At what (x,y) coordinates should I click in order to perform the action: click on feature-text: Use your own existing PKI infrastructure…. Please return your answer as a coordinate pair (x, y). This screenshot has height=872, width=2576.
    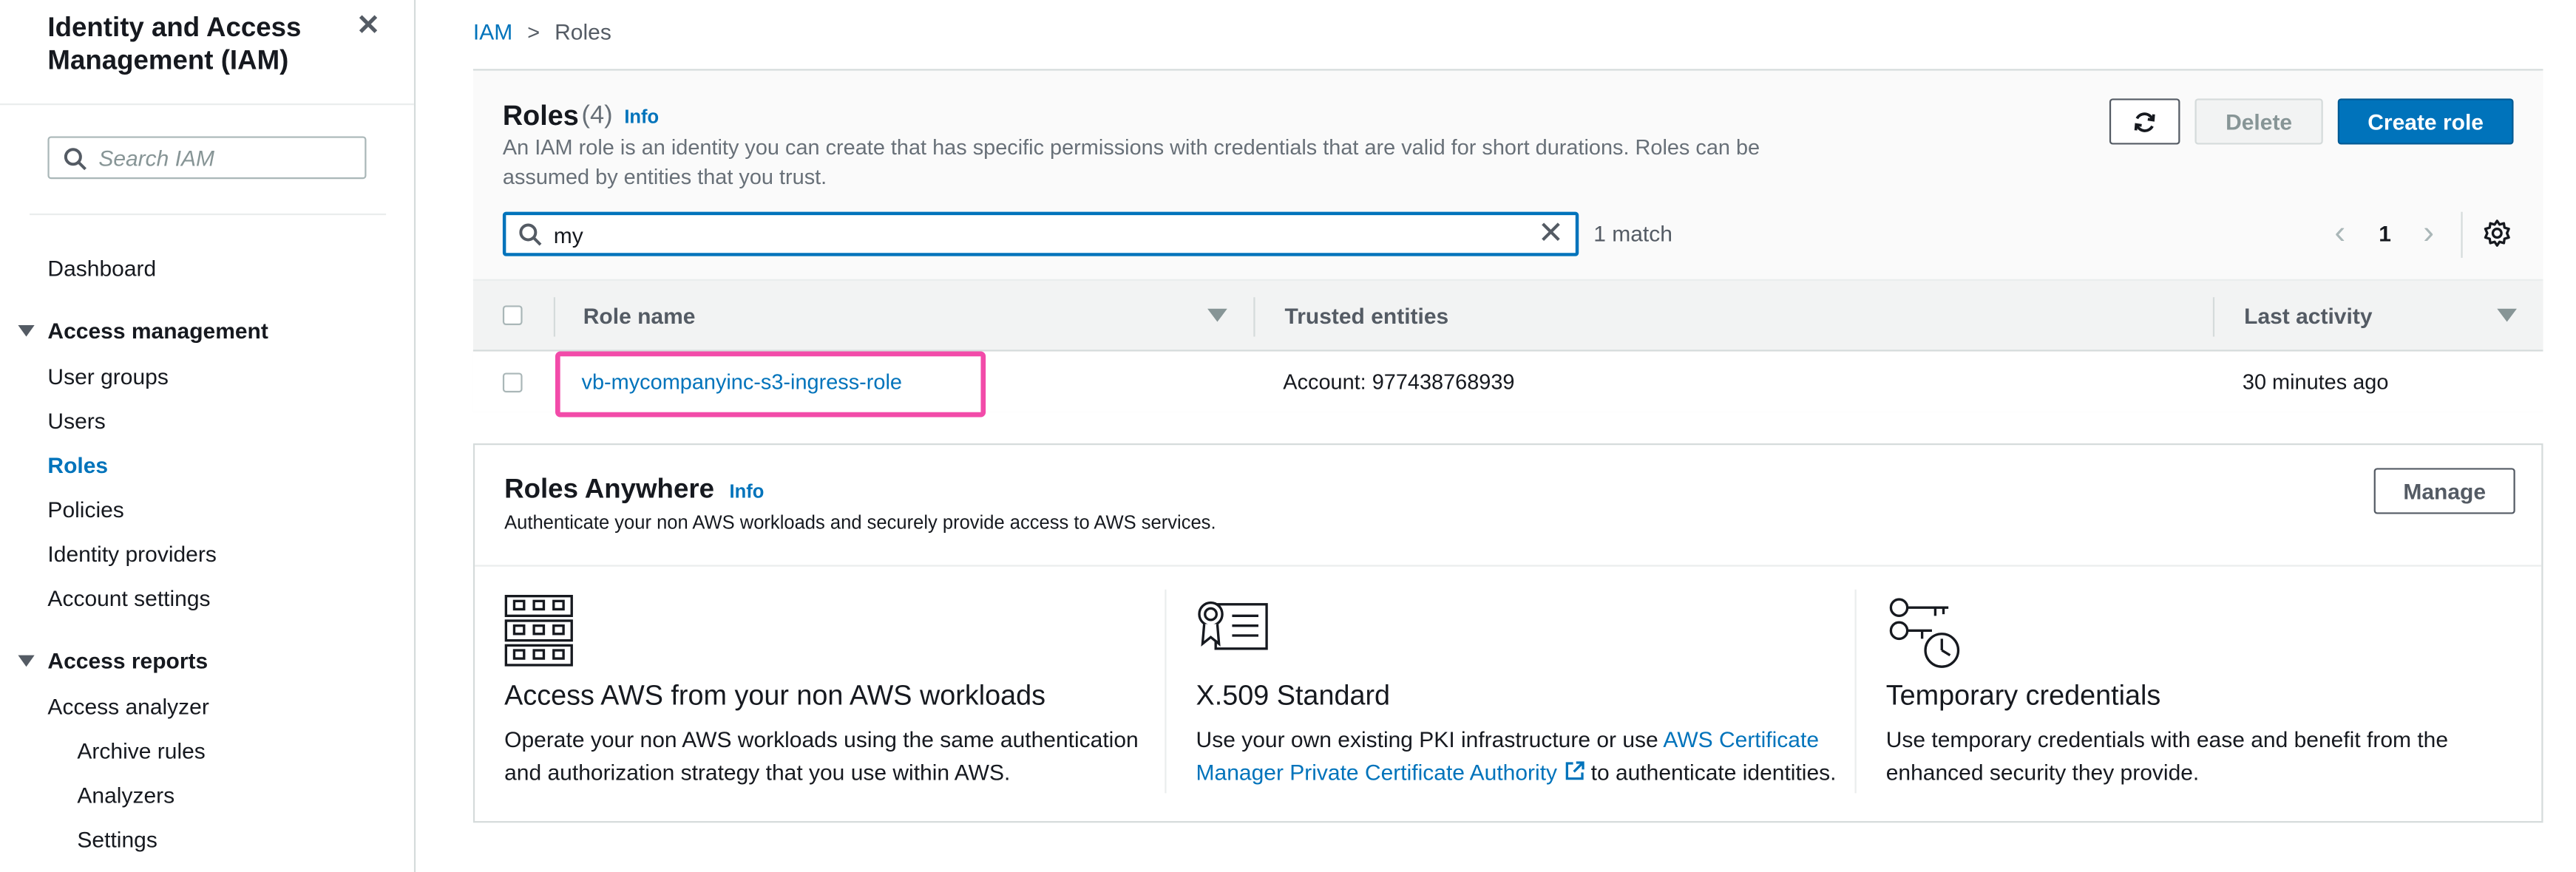
    Looking at the image, I should click on (1525, 757).